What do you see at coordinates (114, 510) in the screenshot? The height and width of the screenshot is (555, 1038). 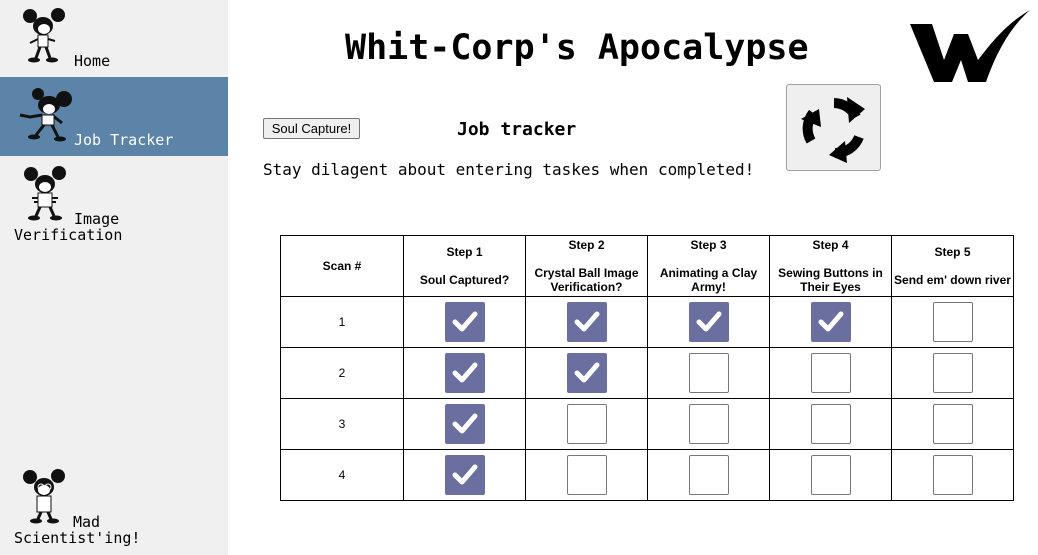 I see `sidebar-item-mad-scientisting: Mad Scientist'ing!` at bounding box center [114, 510].